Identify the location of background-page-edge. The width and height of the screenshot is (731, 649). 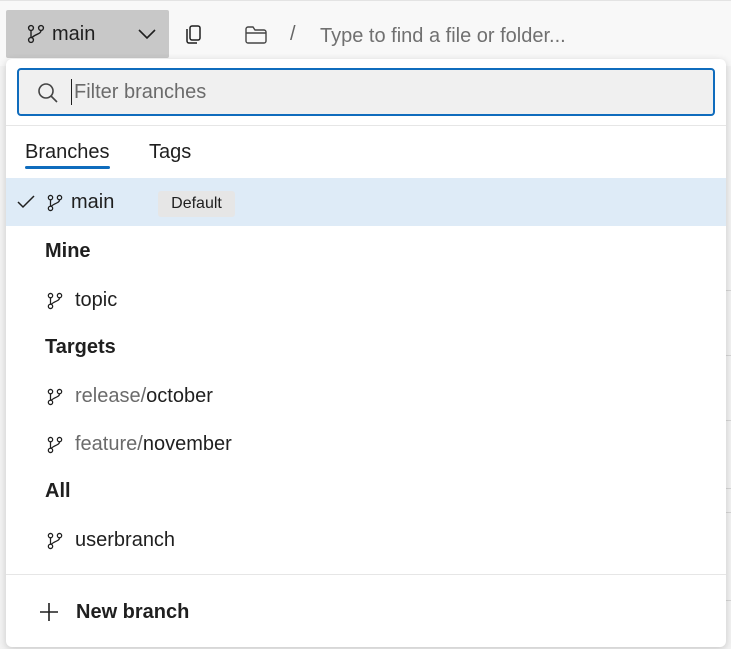
(728, 357).